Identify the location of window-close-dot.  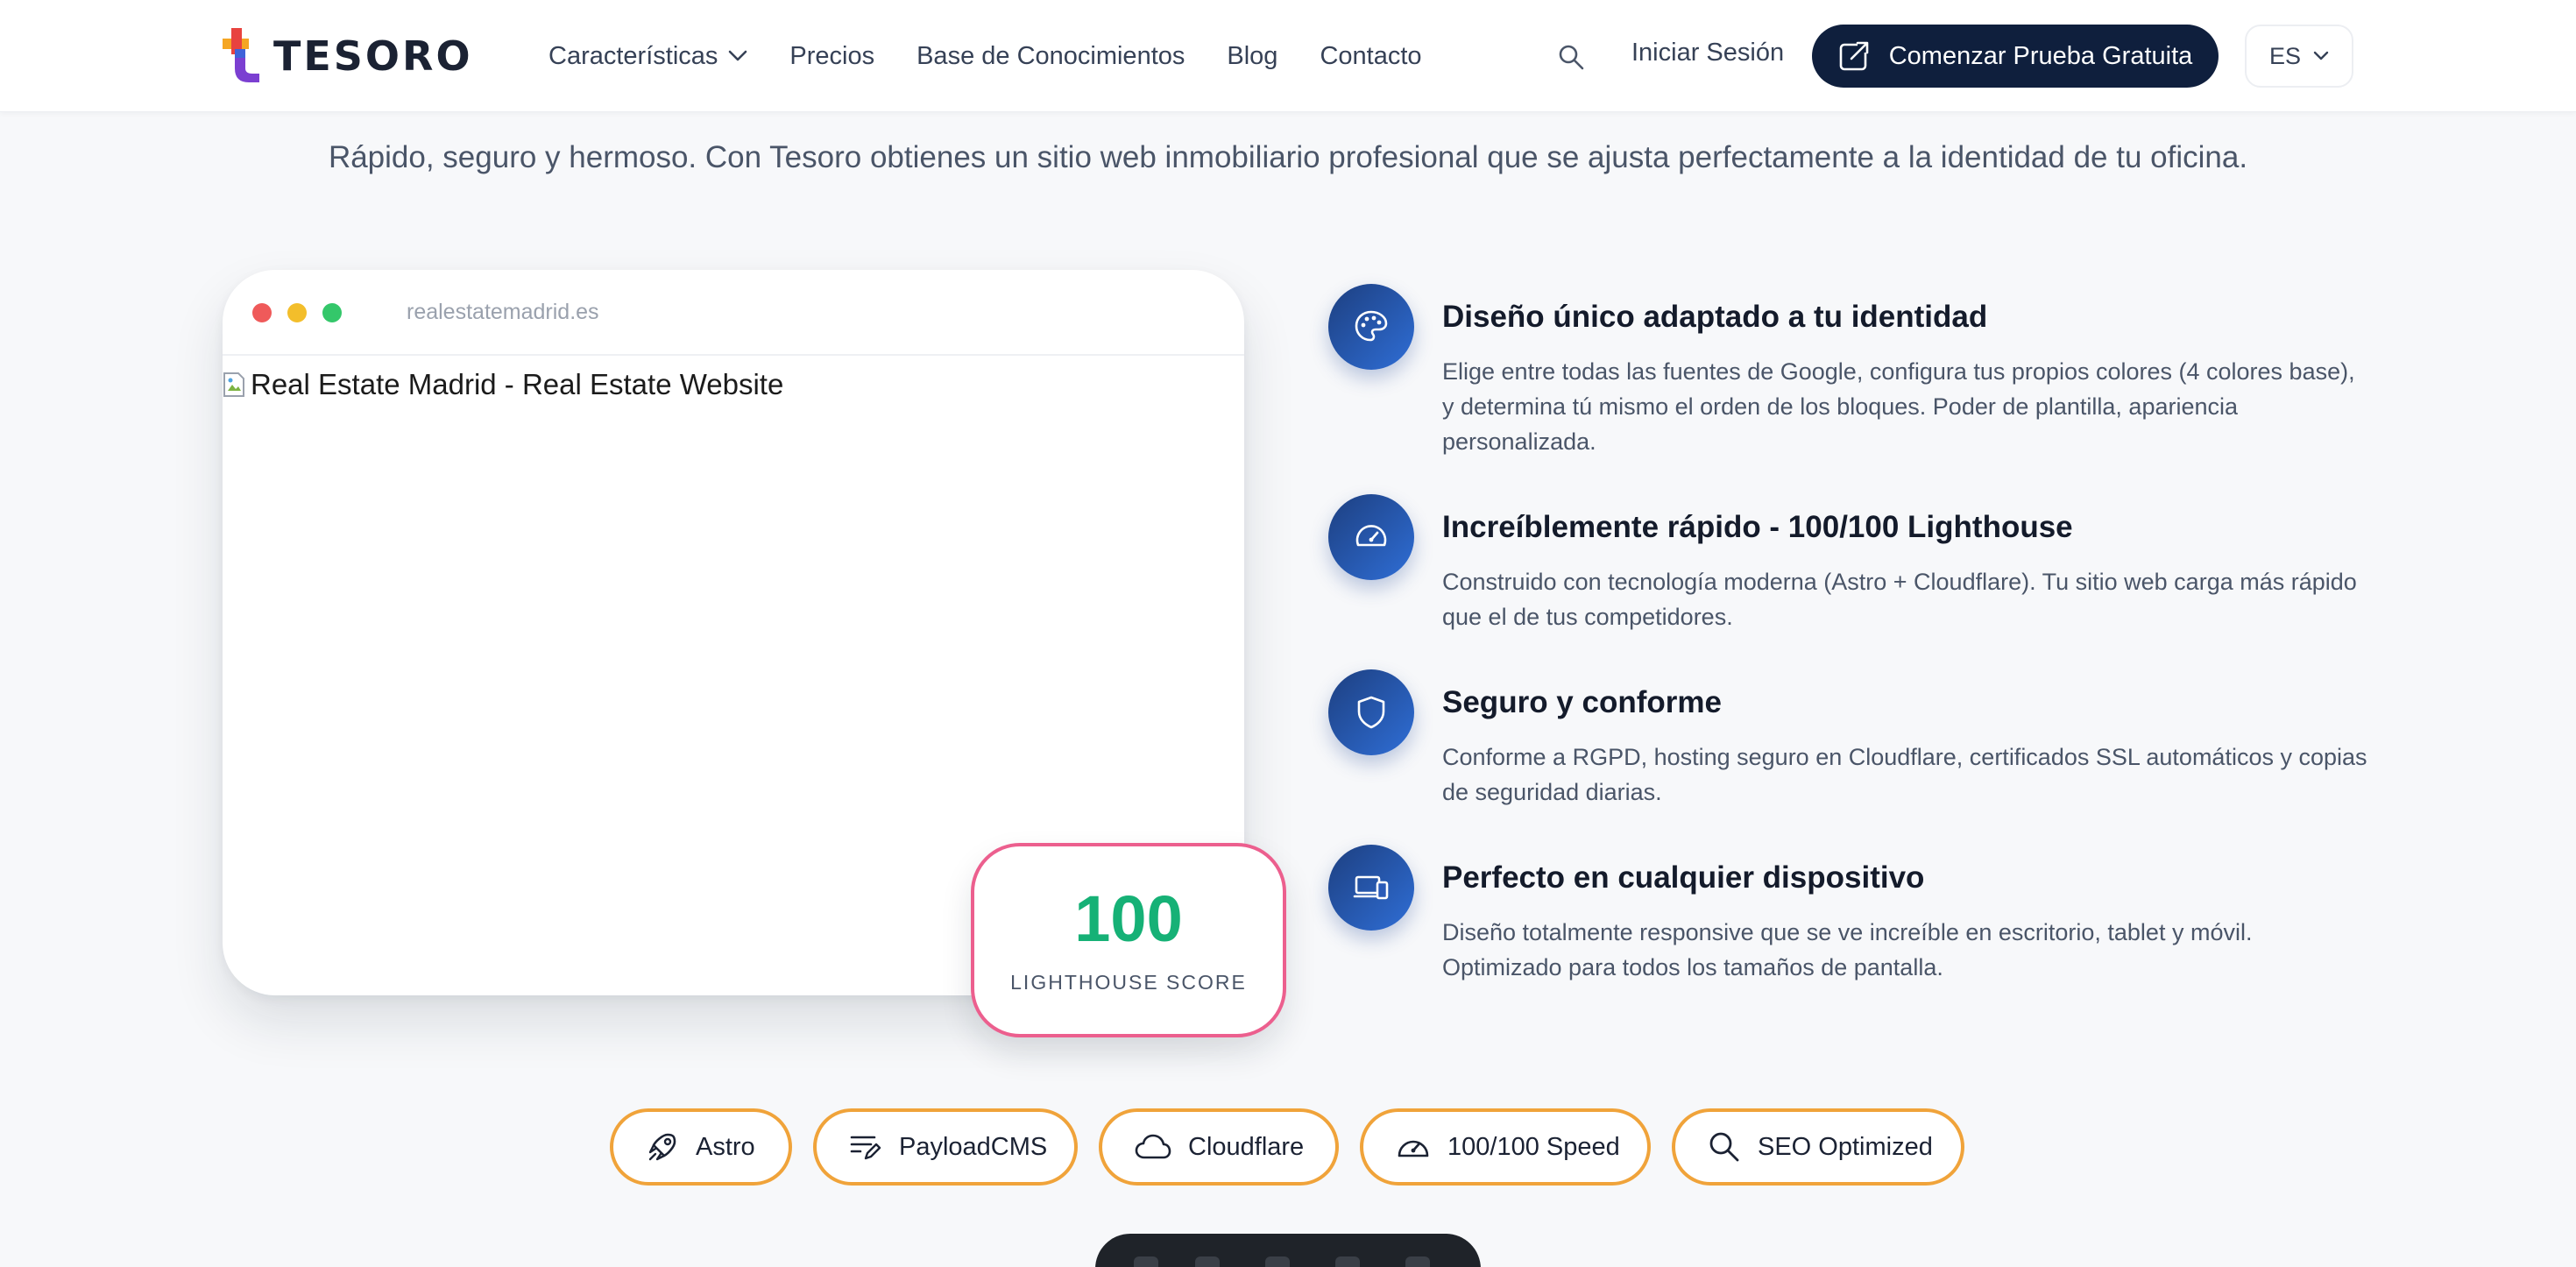
(262, 312).